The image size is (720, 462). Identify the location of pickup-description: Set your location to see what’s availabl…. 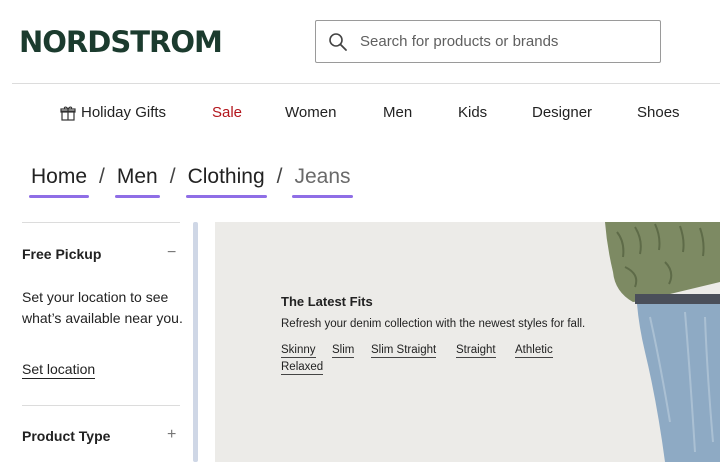
(102, 307).